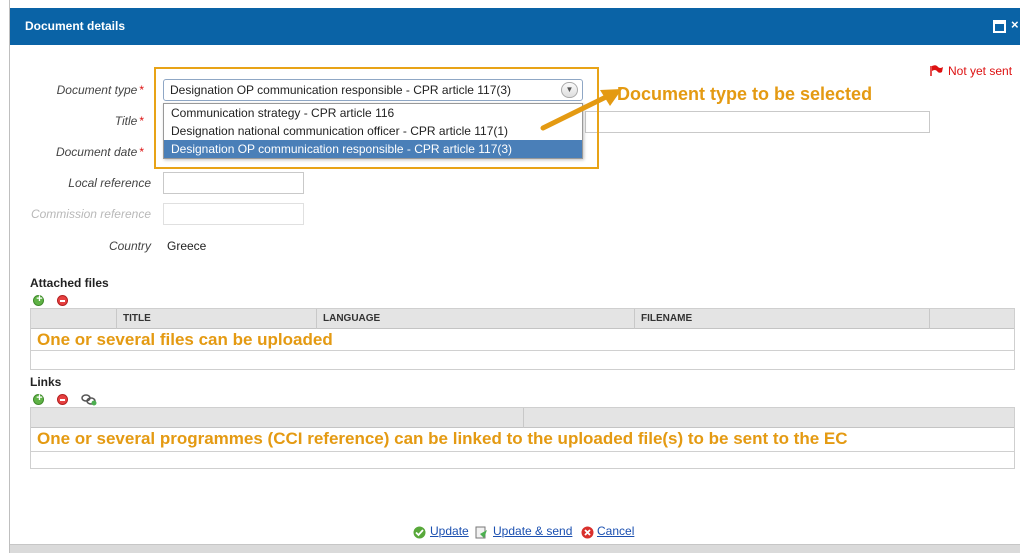 The width and height of the screenshot is (1020, 553). What do you see at coordinates (69, 283) in the screenshot?
I see `attached-files-title: Attached files` at bounding box center [69, 283].